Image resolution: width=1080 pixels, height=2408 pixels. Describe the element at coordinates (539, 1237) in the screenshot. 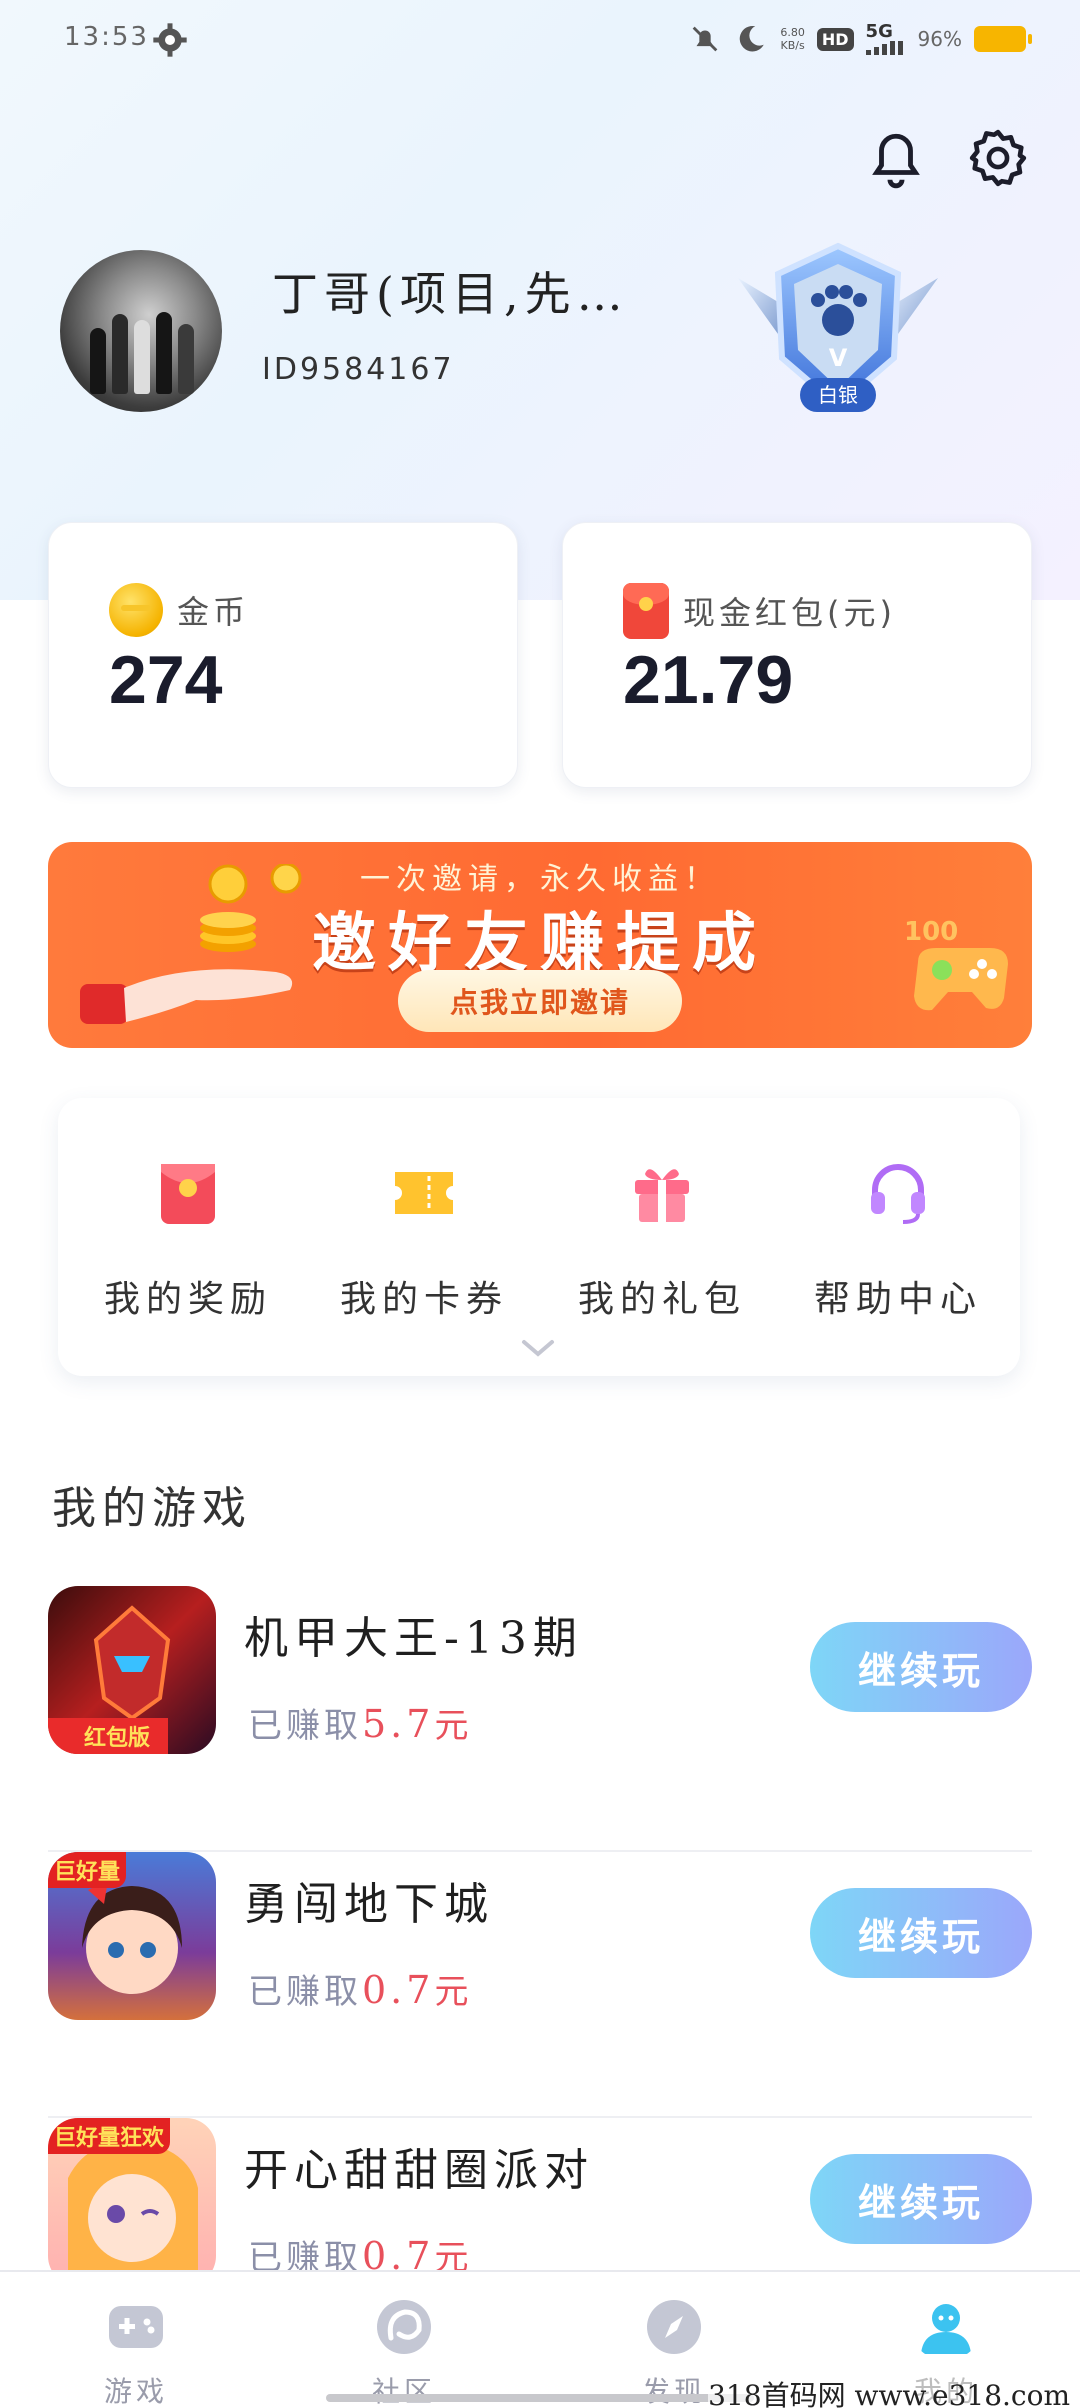

I see `quick-actions-panel: 我的奖励 我的卡券 我的礼包 帮助中心` at that location.